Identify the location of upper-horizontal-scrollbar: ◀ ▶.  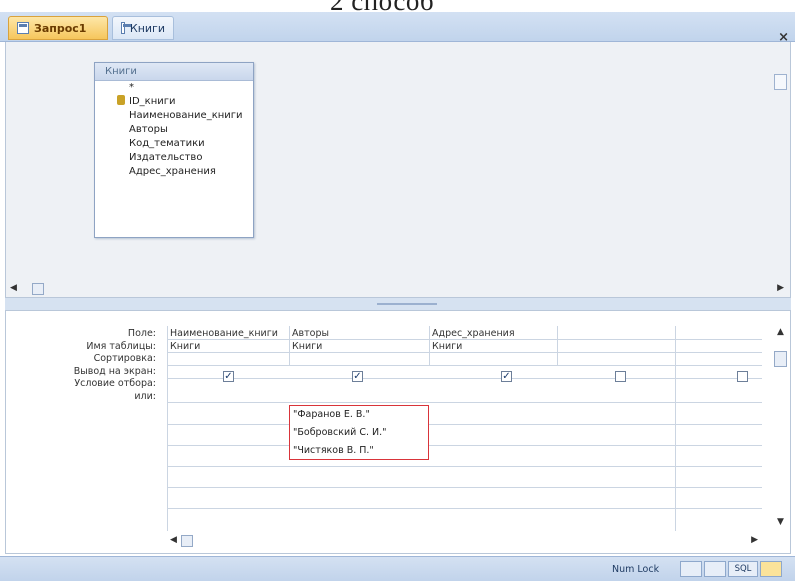
(398, 289).